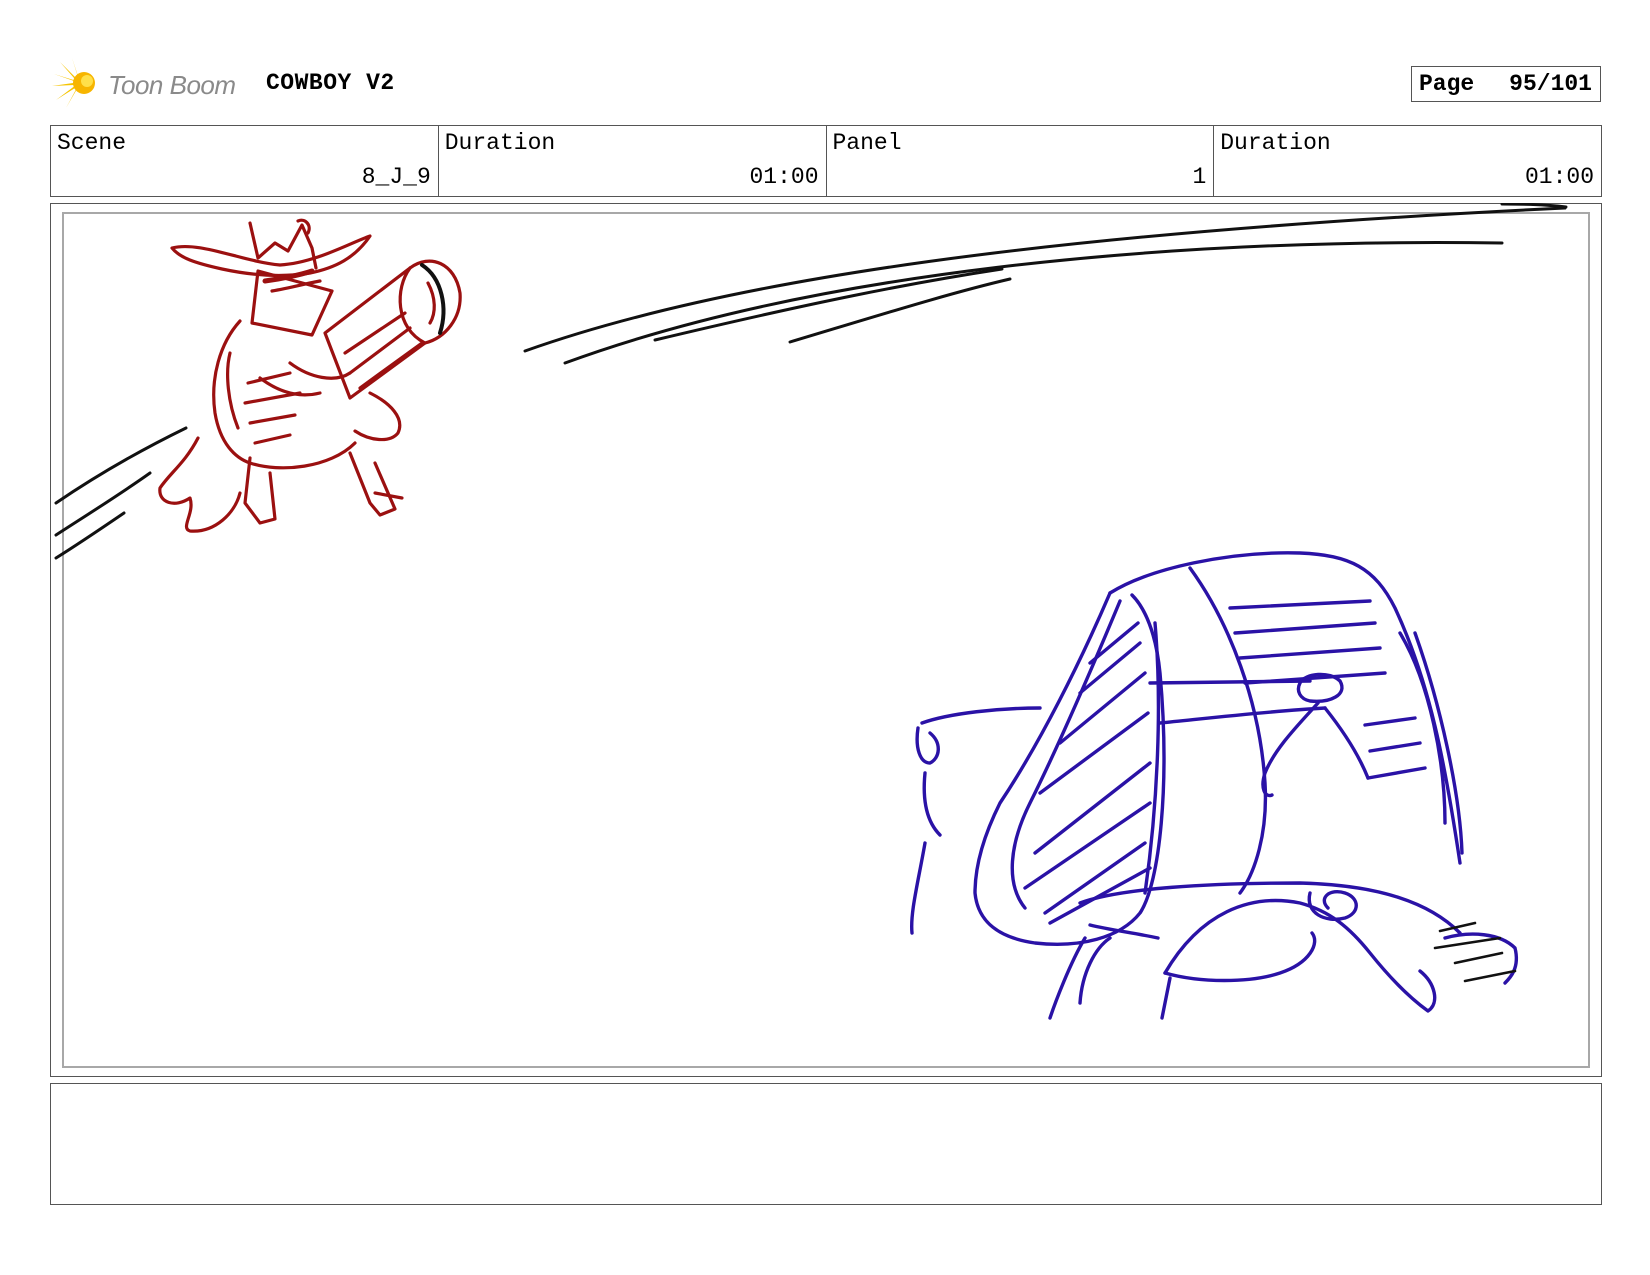  What do you see at coordinates (1550, 84) in the screenshot?
I see `page-number: 95/101` at bounding box center [1550, 84].